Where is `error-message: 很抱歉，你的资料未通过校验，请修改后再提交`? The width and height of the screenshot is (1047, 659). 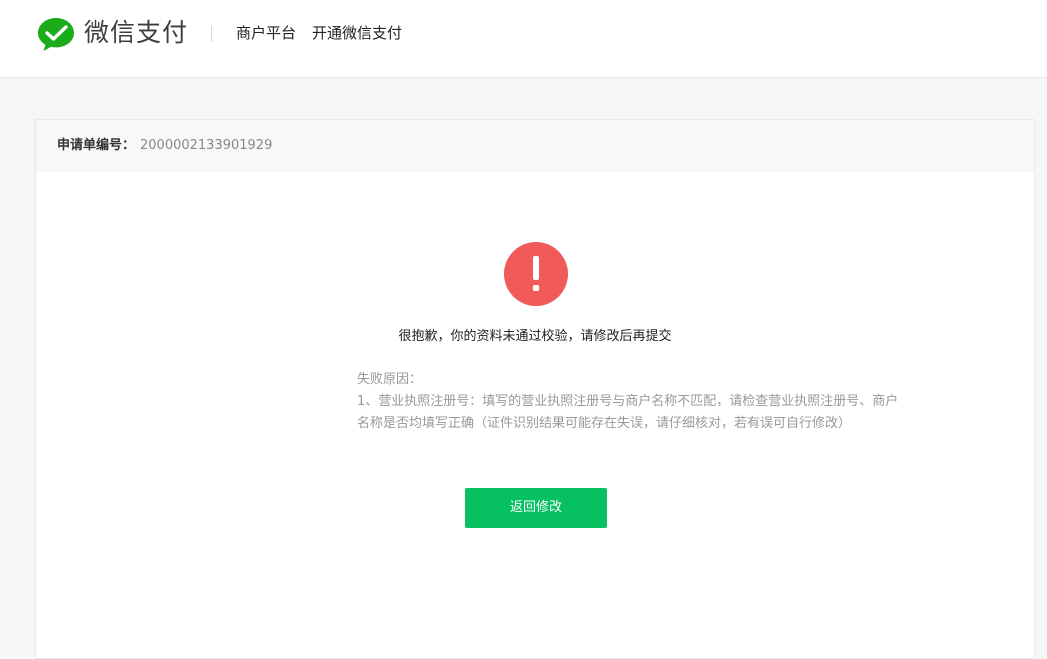
error-message: 很抱歉，你的资料未通过校验，请修改后再提交 is located at coordinates (535, 336).